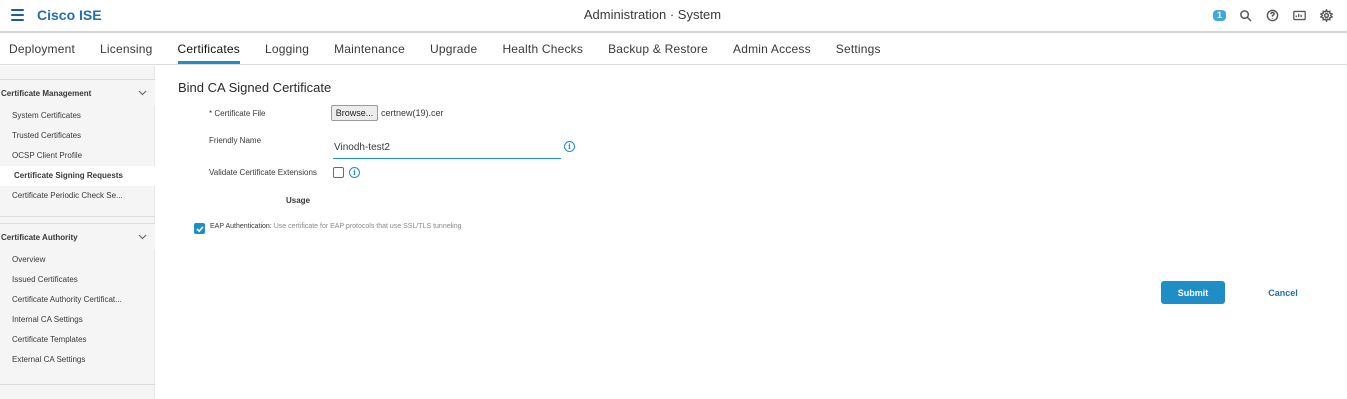 This screenshot has height=399, width=1347. Describe the element at coordinates (77, 260) in the screenshot. I see `sidebar-item-overview: Overview` at that location.